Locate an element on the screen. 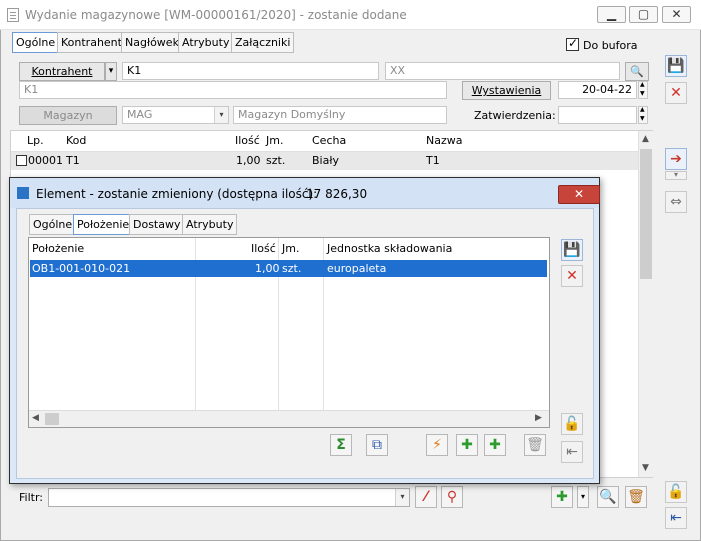 This screenshot has width=701, height=541. dialog-cancel-button: ✕ is located at coordinates (572, 276).